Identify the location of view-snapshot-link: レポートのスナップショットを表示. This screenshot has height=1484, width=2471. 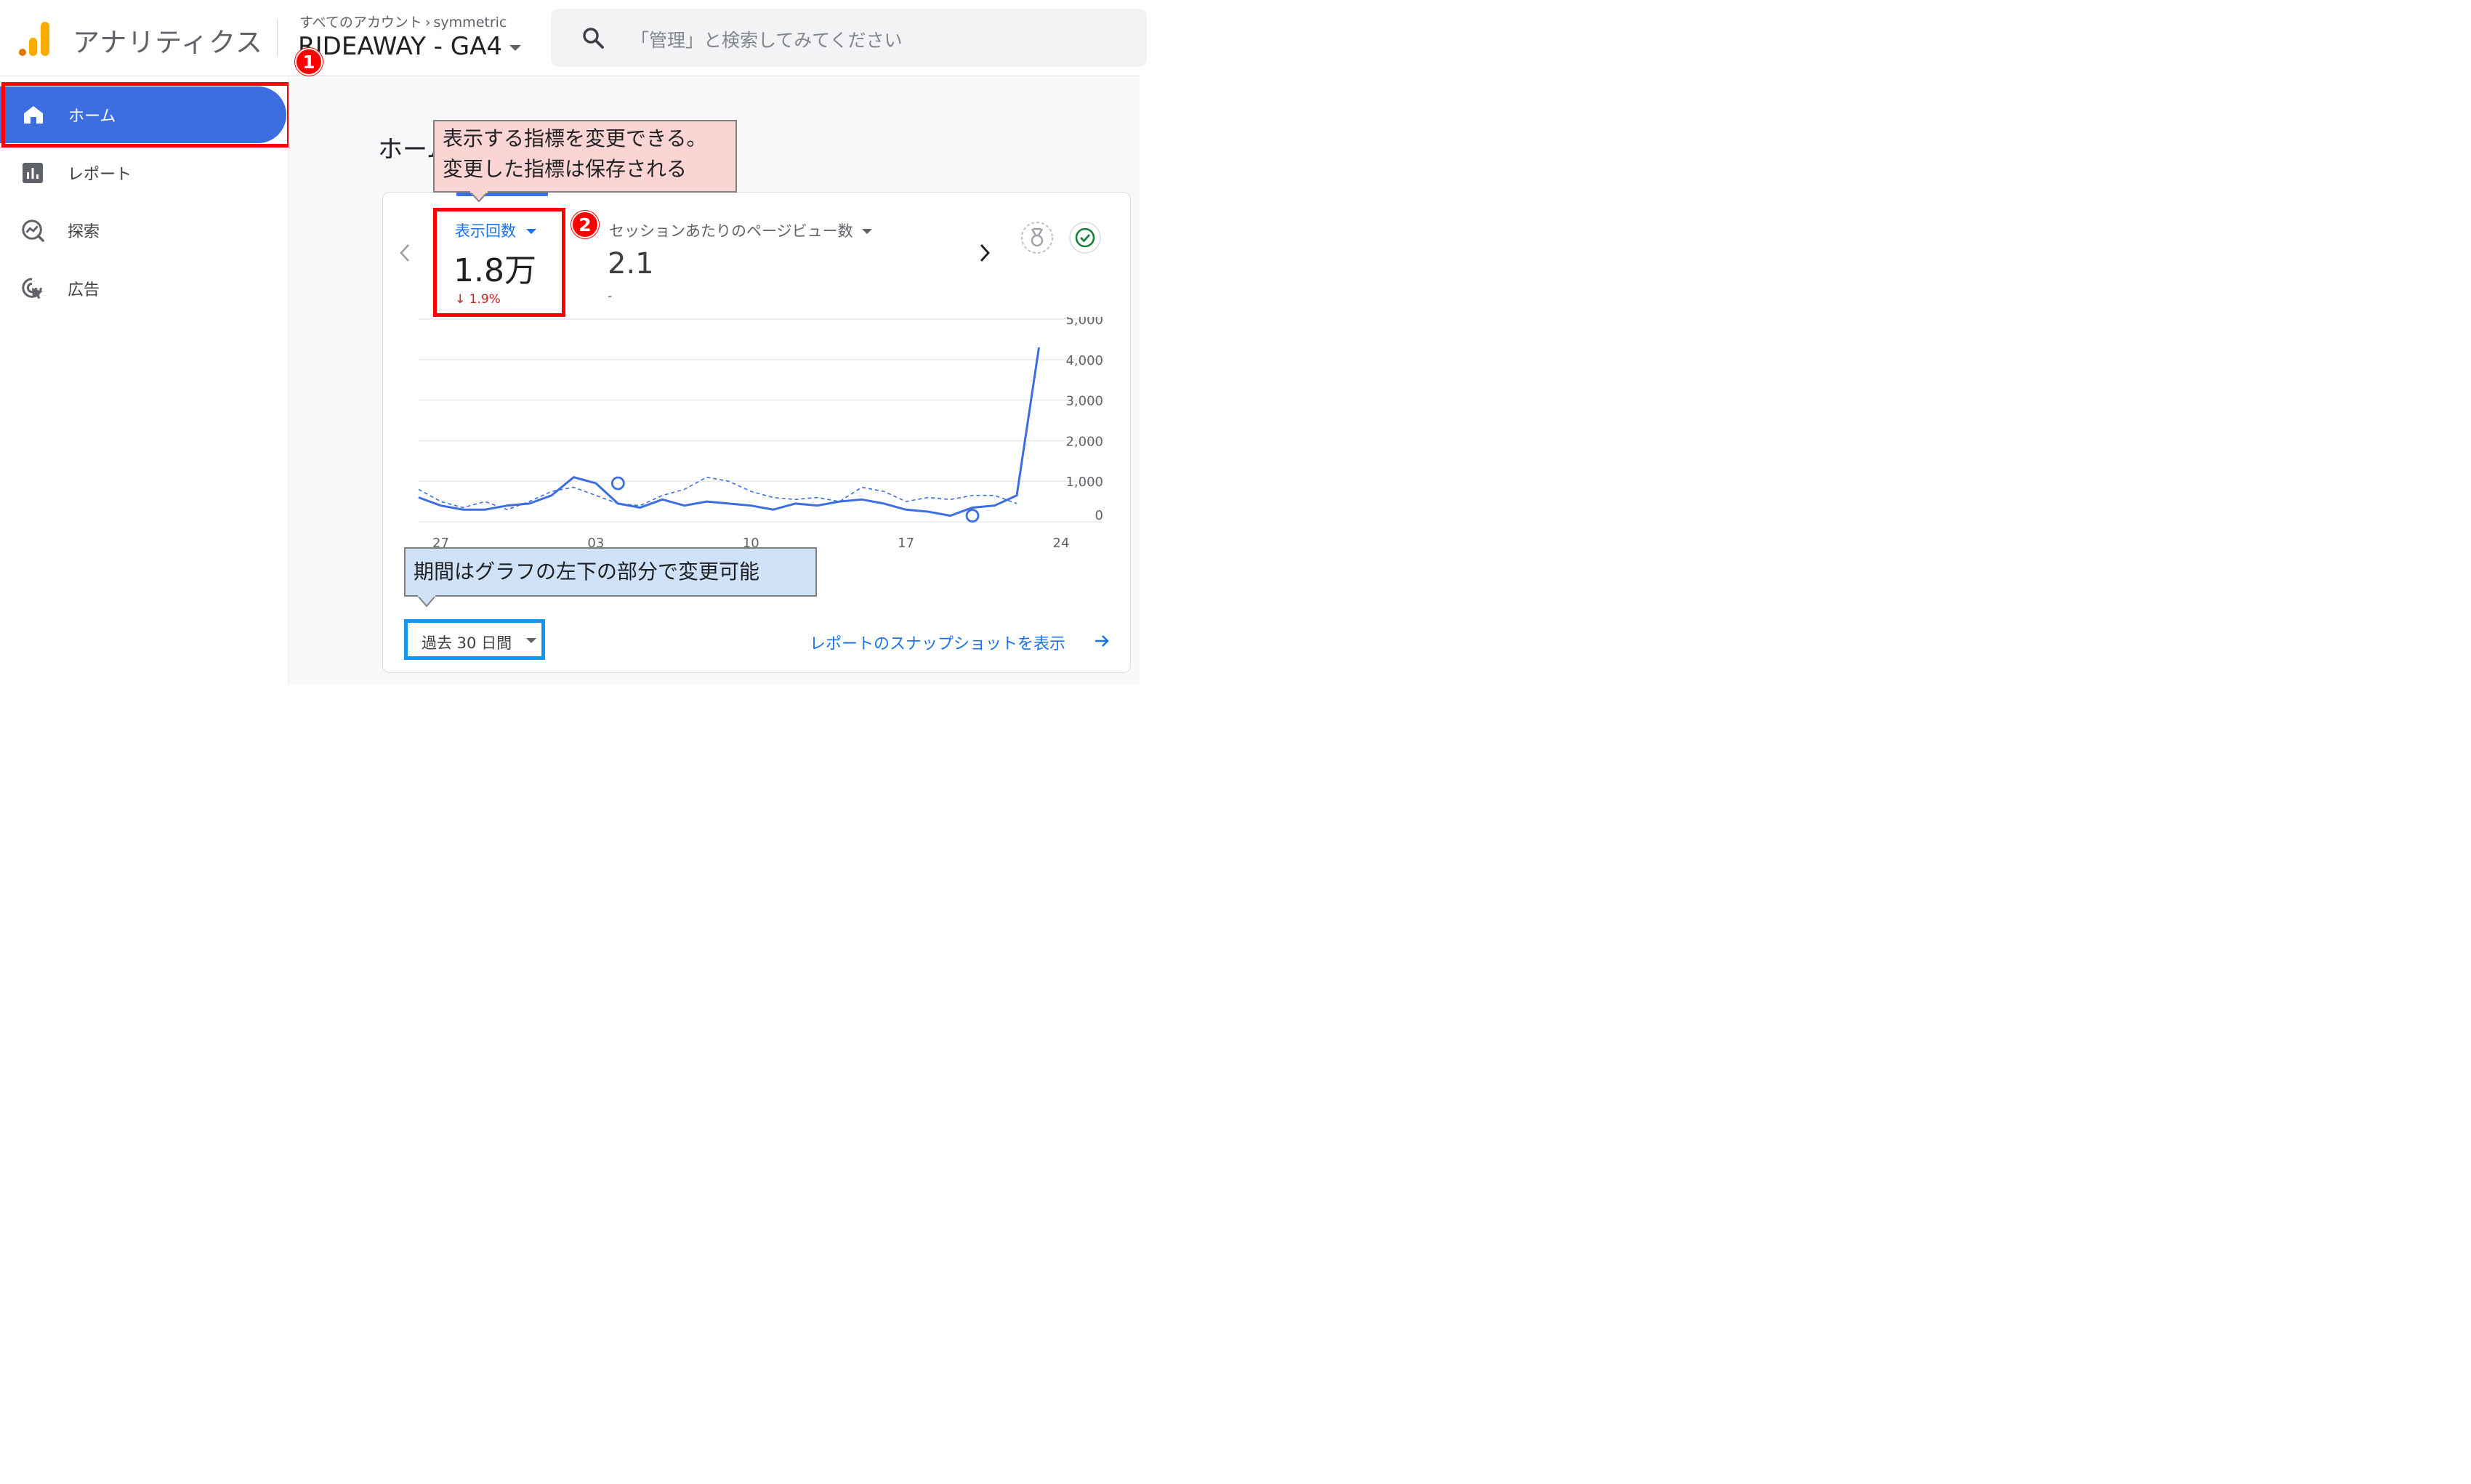
(937, 643).